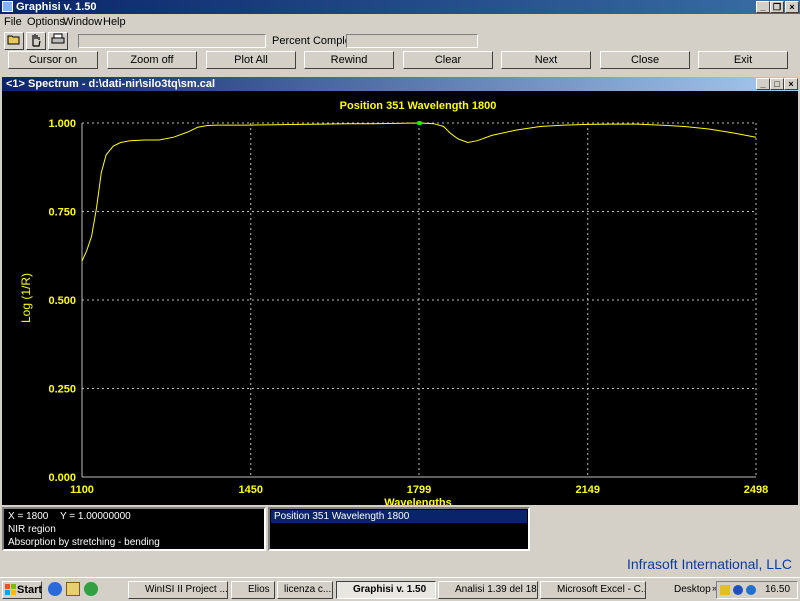  What do you see at coordinates (751, 590) in the screenshot?
I see `update-icon` at bounding box center [751, 590].